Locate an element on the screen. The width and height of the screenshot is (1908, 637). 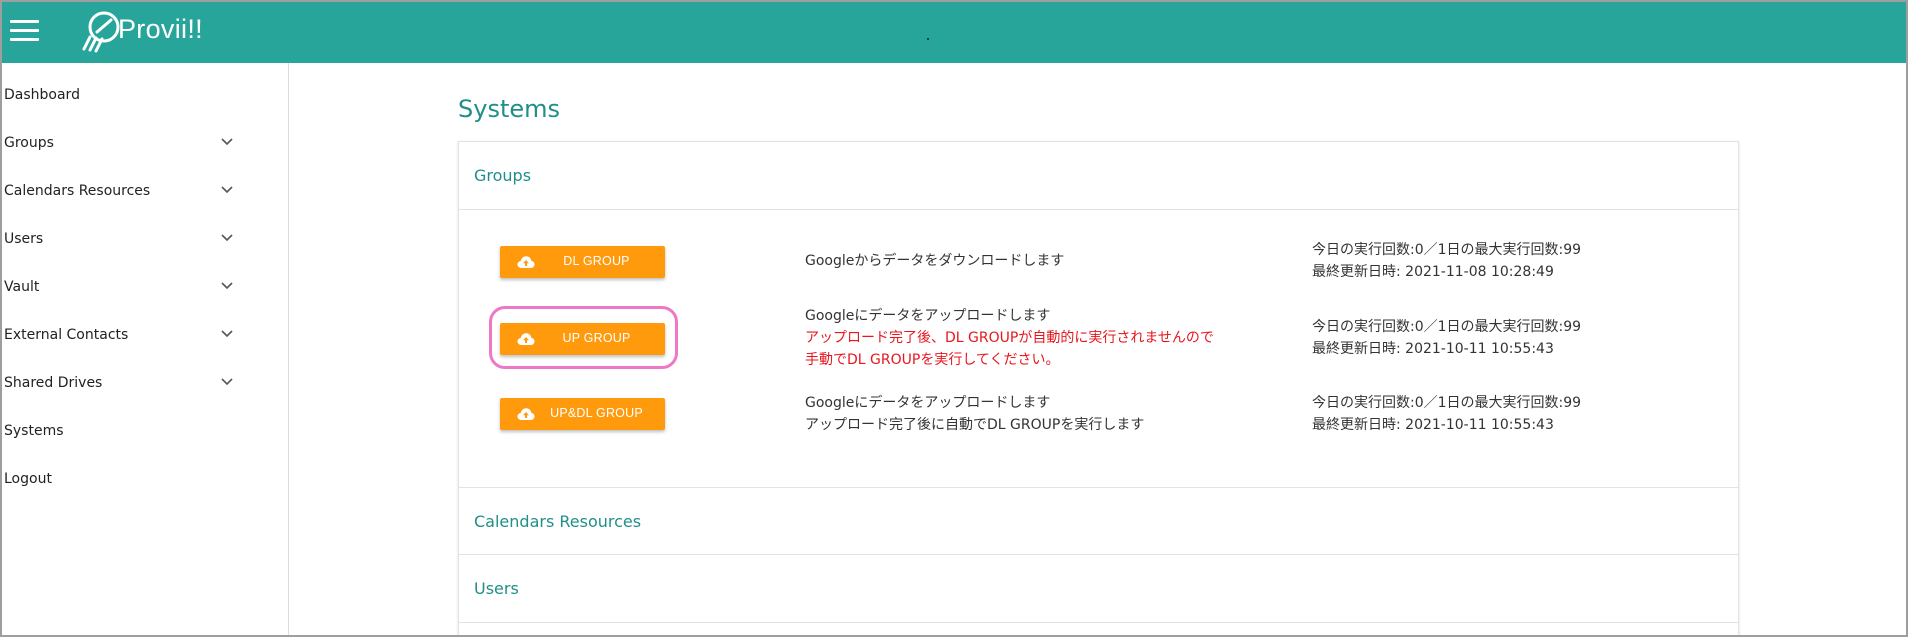
section-label: Users is located at coordinates (496, 588).